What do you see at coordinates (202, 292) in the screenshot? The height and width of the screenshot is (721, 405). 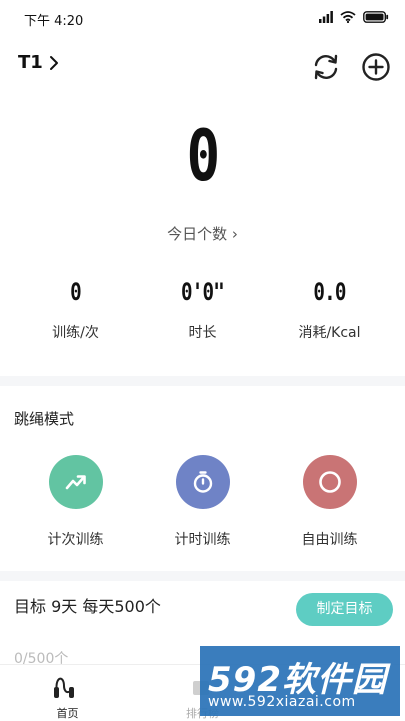 I see `stat-value: 0'0"` at bounding box center [202, 292].